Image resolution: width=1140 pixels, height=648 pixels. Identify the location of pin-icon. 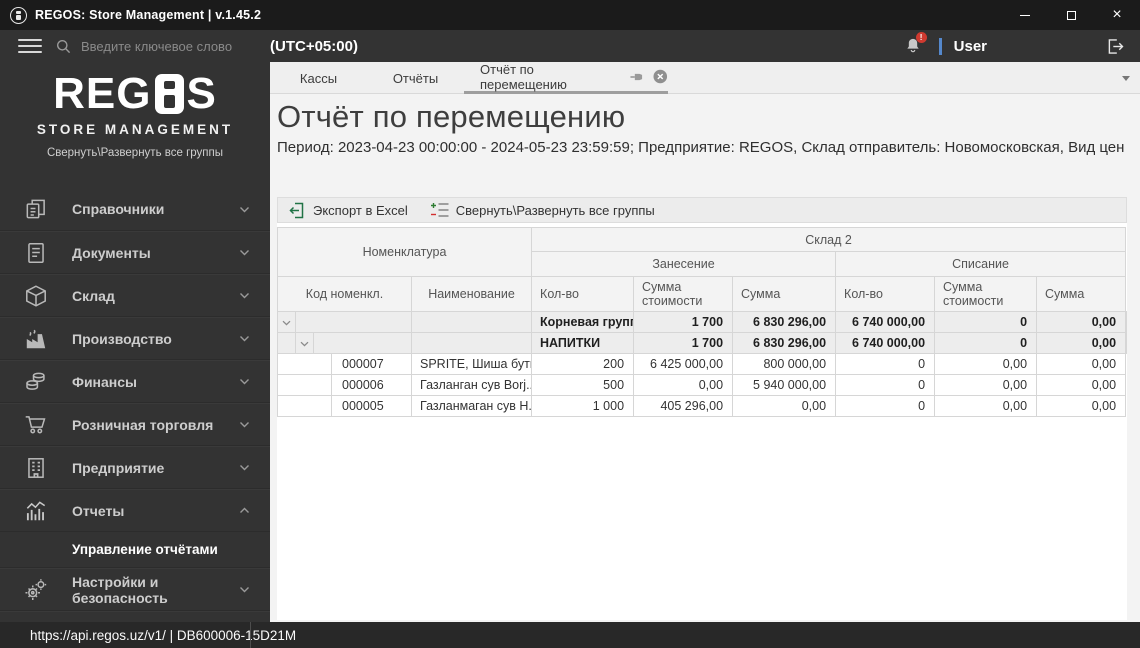
(637, 77).